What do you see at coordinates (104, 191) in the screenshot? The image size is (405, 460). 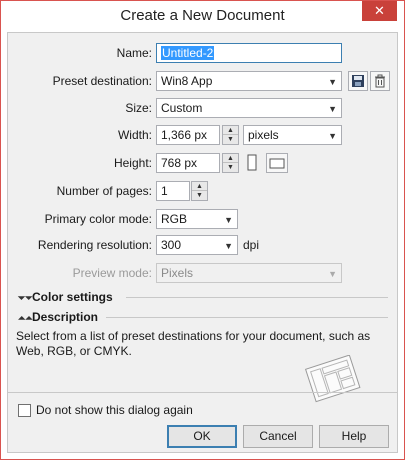 I see `pages-label: Number of pages:` at bounding box center [104, 191].